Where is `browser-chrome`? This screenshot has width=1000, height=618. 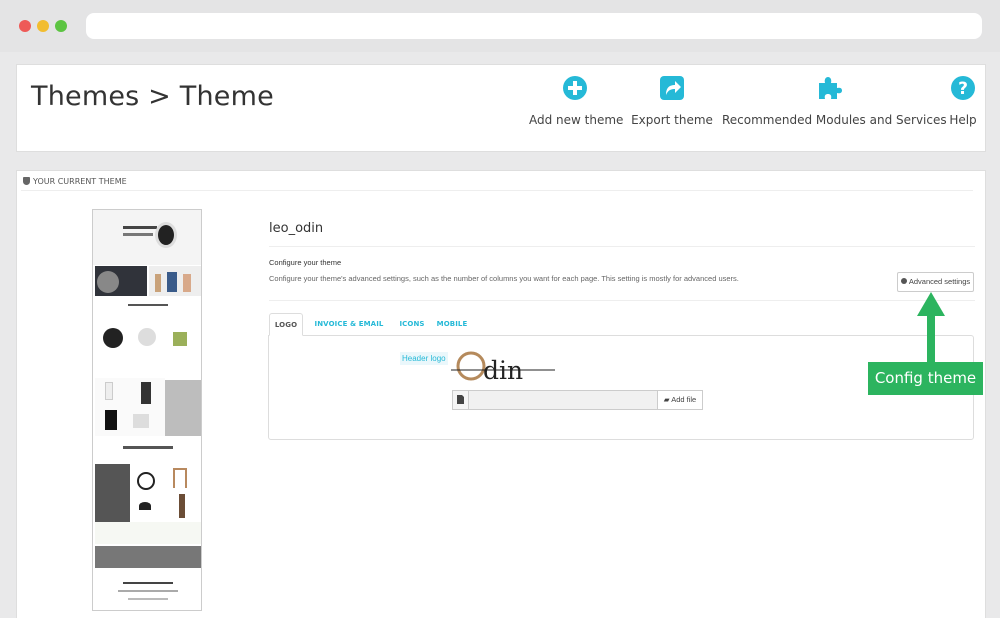 browser-chrome is located at coordinates (500, 26).